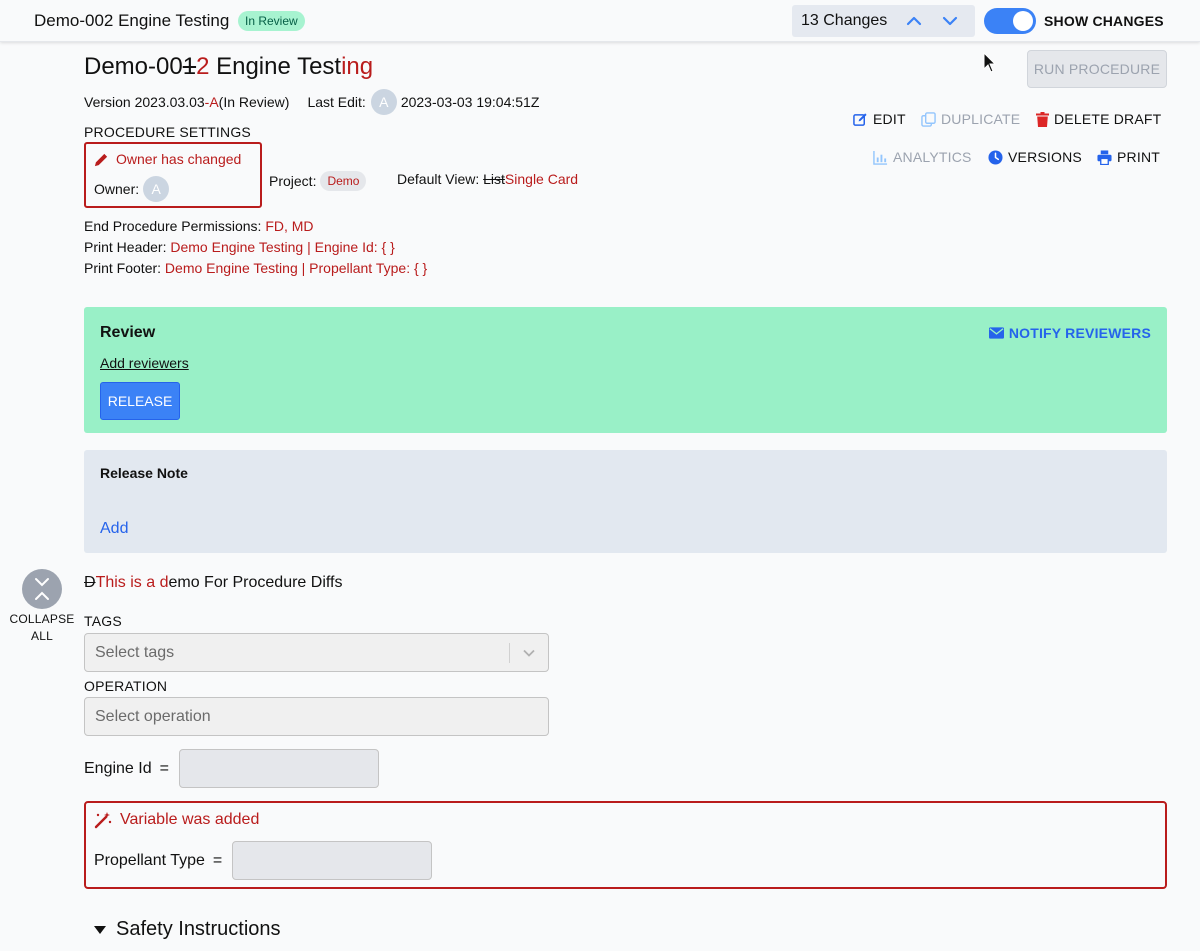 Image resolution: width=1200 pixels, height=951 pixels. Describe the element at coordinates (470, 102) in the screenshot. I see `last-edit-time: 2023-03-03 19:04:51Z` at that location.